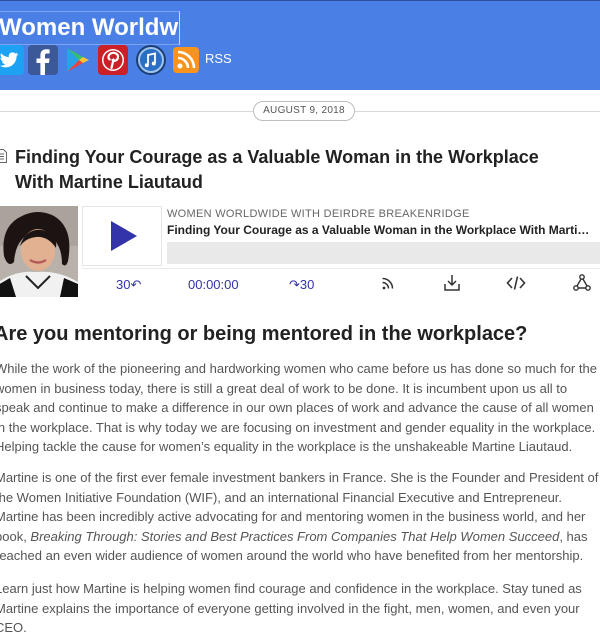 Image resolution: width=600 pixels, height=638 pixels. What do you see at coordinates (43, 60) in the screenshot?
I see `facebook-icon` at bounding box center [43, 60].